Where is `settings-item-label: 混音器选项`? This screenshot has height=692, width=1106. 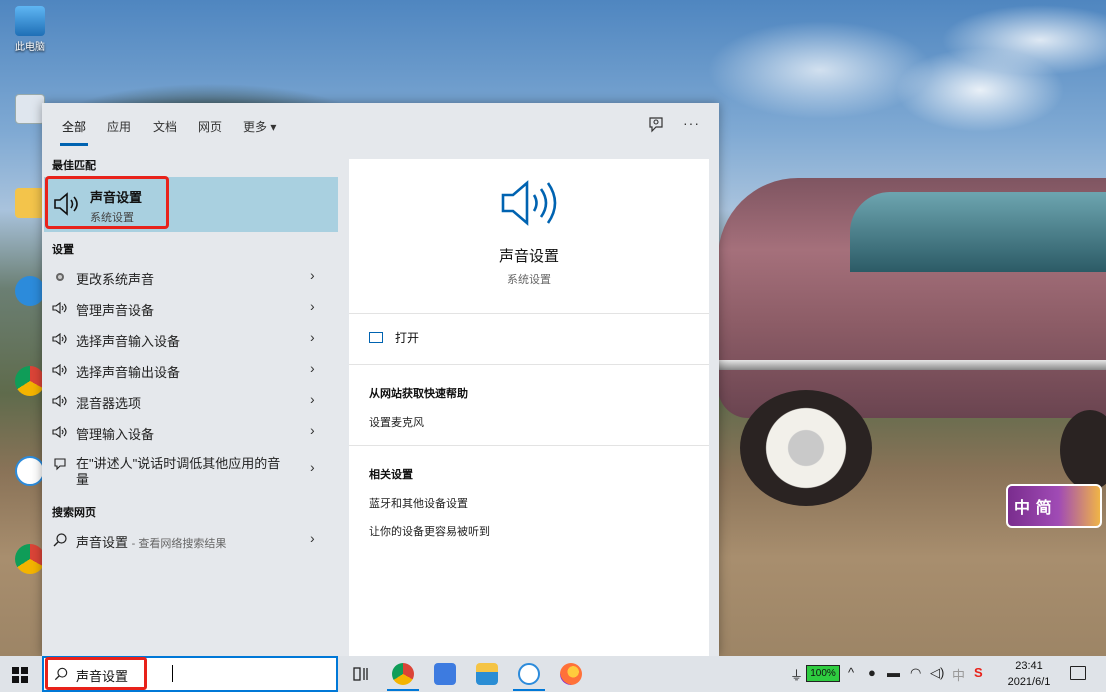 settings-item-label: 混音器选项 is located at coordinates (109, 403).